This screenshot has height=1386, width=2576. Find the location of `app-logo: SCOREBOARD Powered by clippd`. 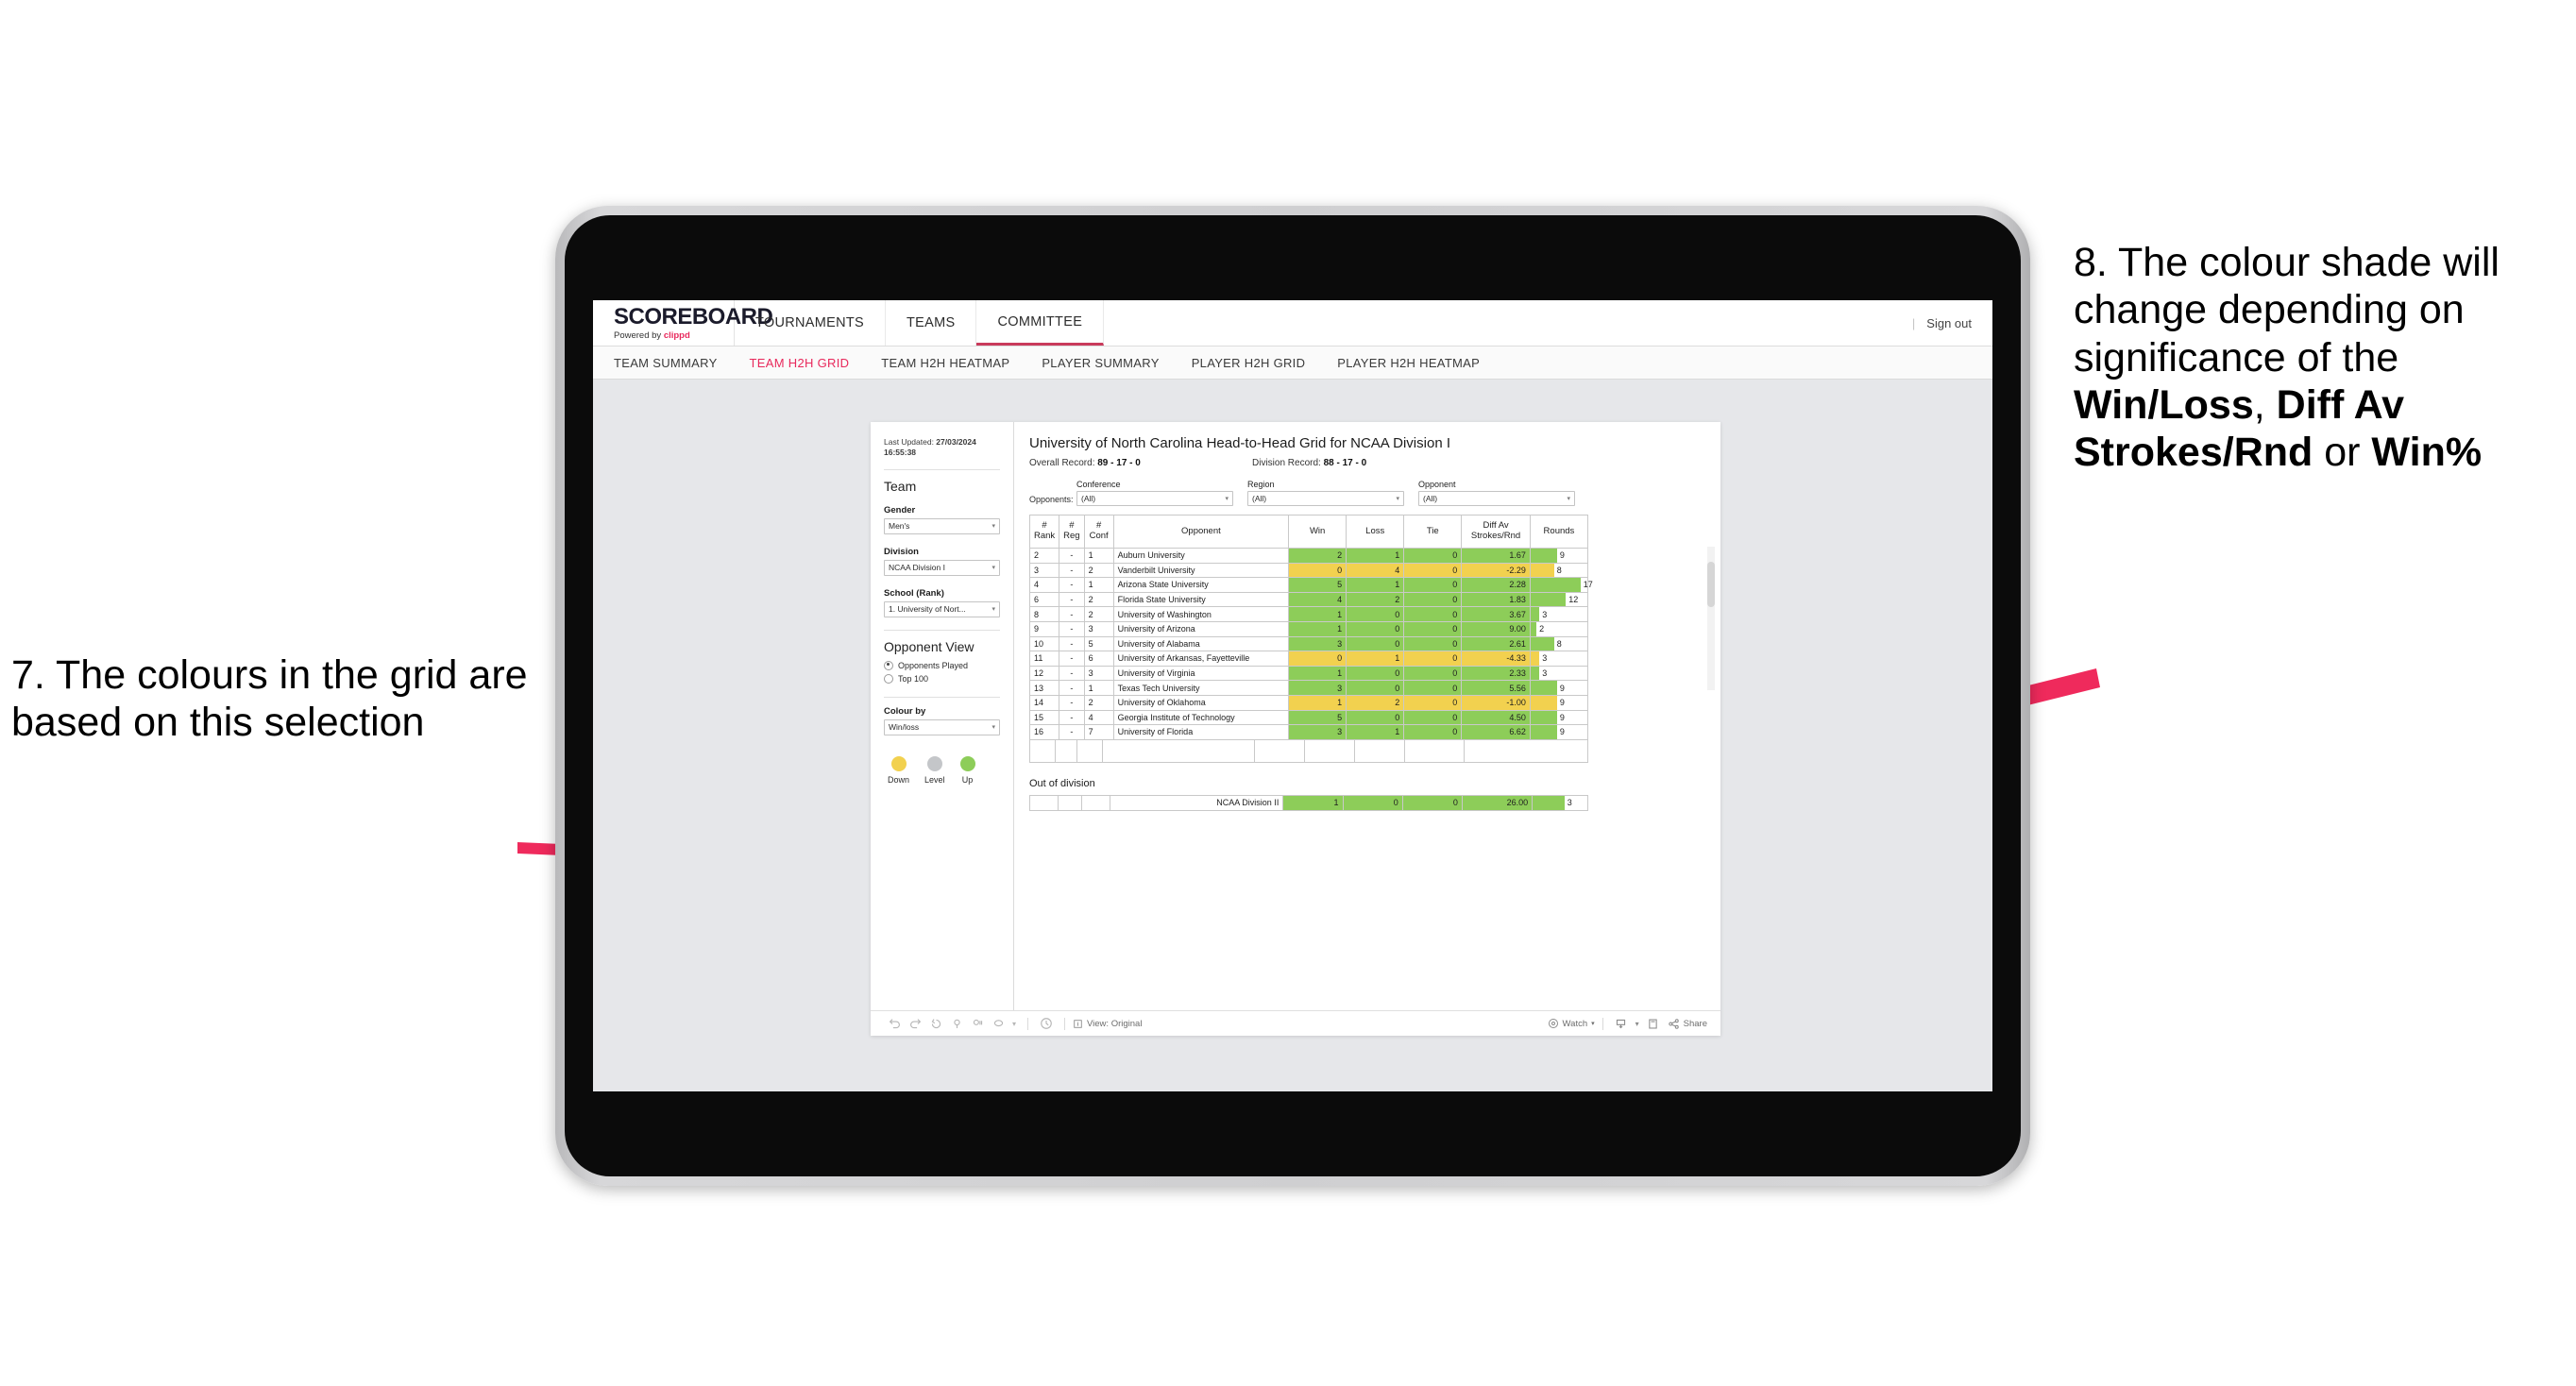

app-logo: SCOREBOARD Powered by clippd is located at coordinates (683, 323).